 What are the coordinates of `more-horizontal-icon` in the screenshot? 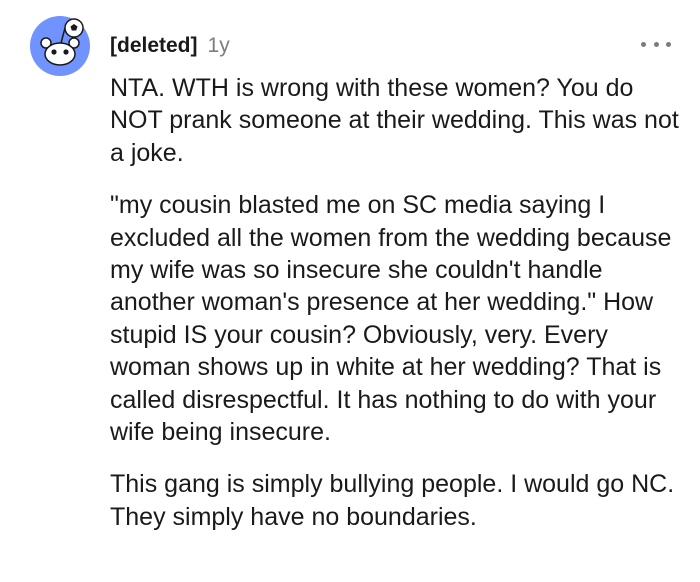 It's located at (656, 44).